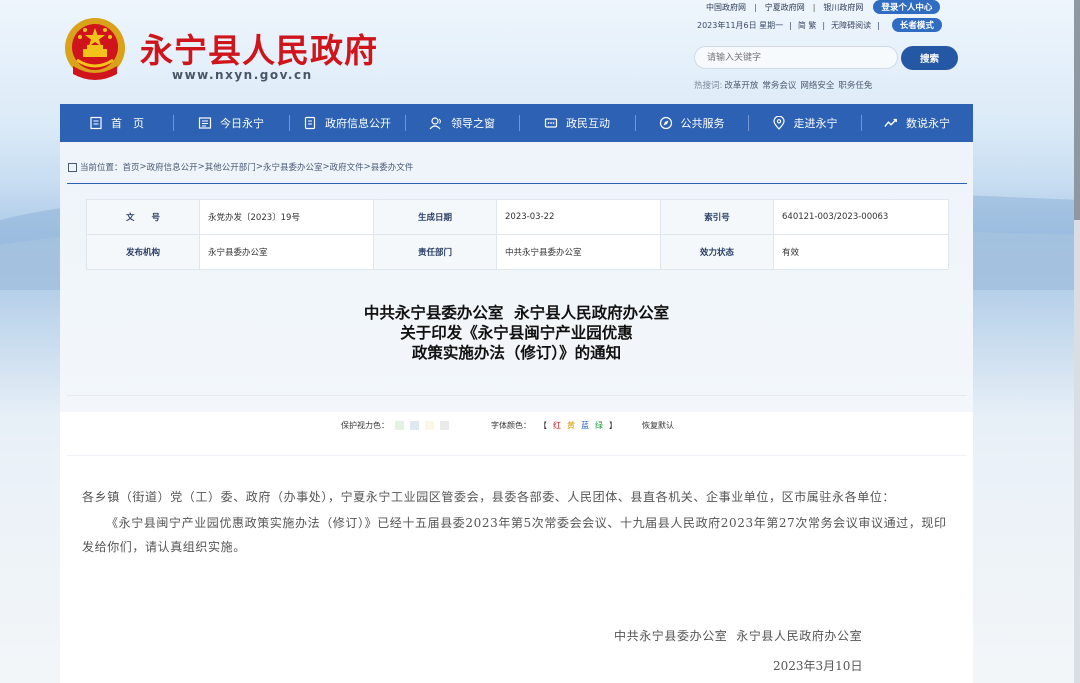 The image size is (1080, 683). I want to click on page-scrollbar, so click(1077, 341).